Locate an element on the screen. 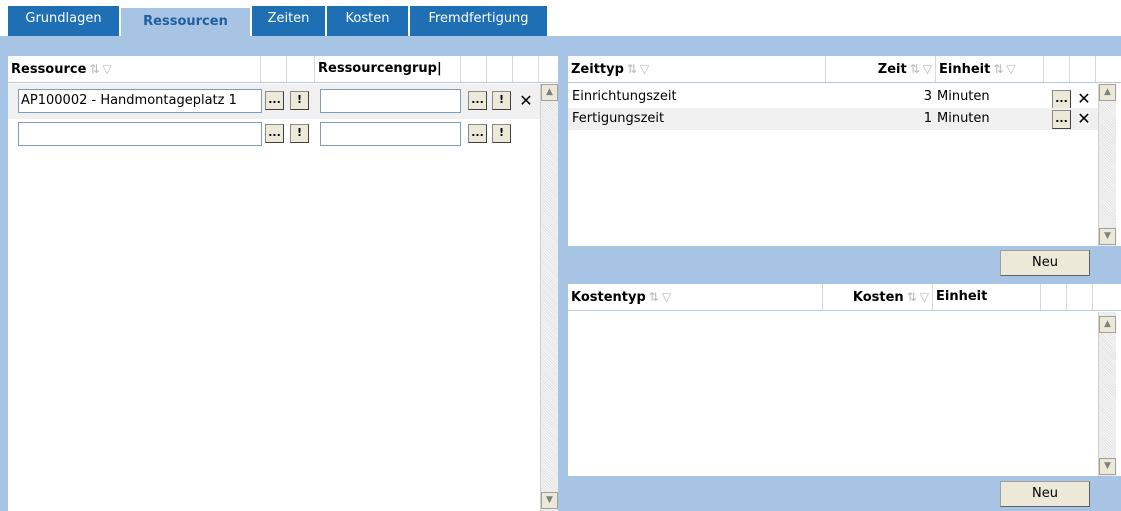  time-type-cell: Einrichtungszeit is located at coordinates (624, 96).